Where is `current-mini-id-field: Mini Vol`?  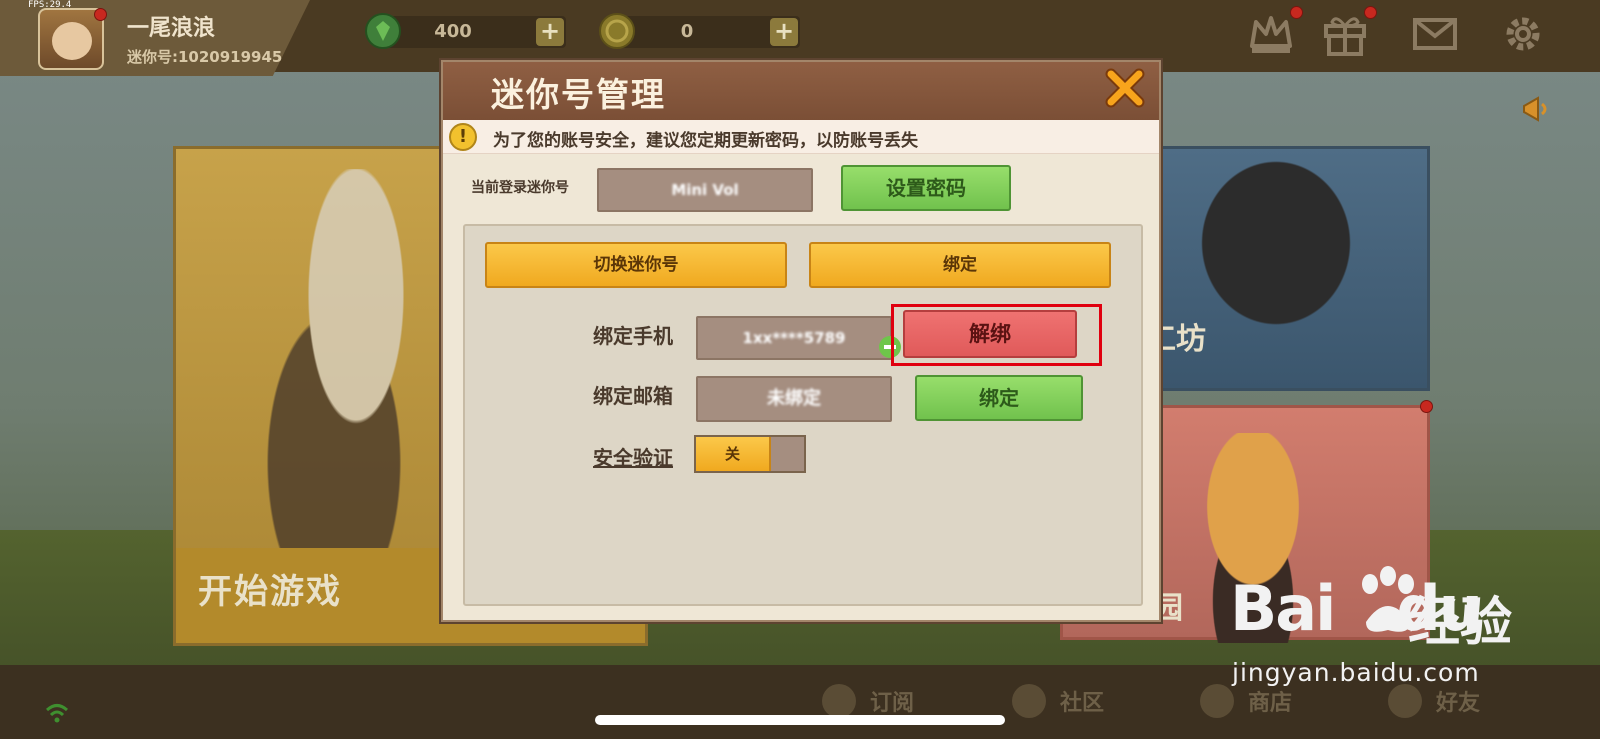 current-mini-id-field: Mini Vol is located at coordinates (705, 190).